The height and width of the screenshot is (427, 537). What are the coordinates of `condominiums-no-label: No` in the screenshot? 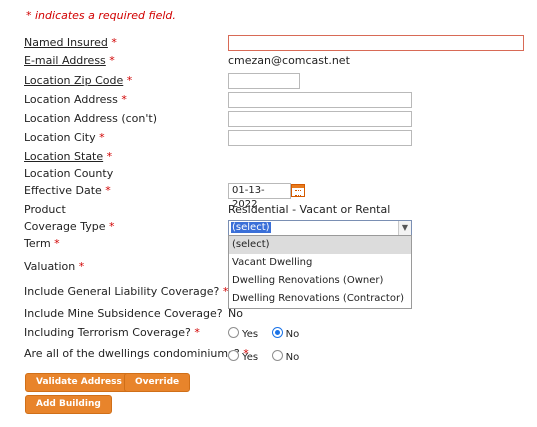 It's located at (292, 357).